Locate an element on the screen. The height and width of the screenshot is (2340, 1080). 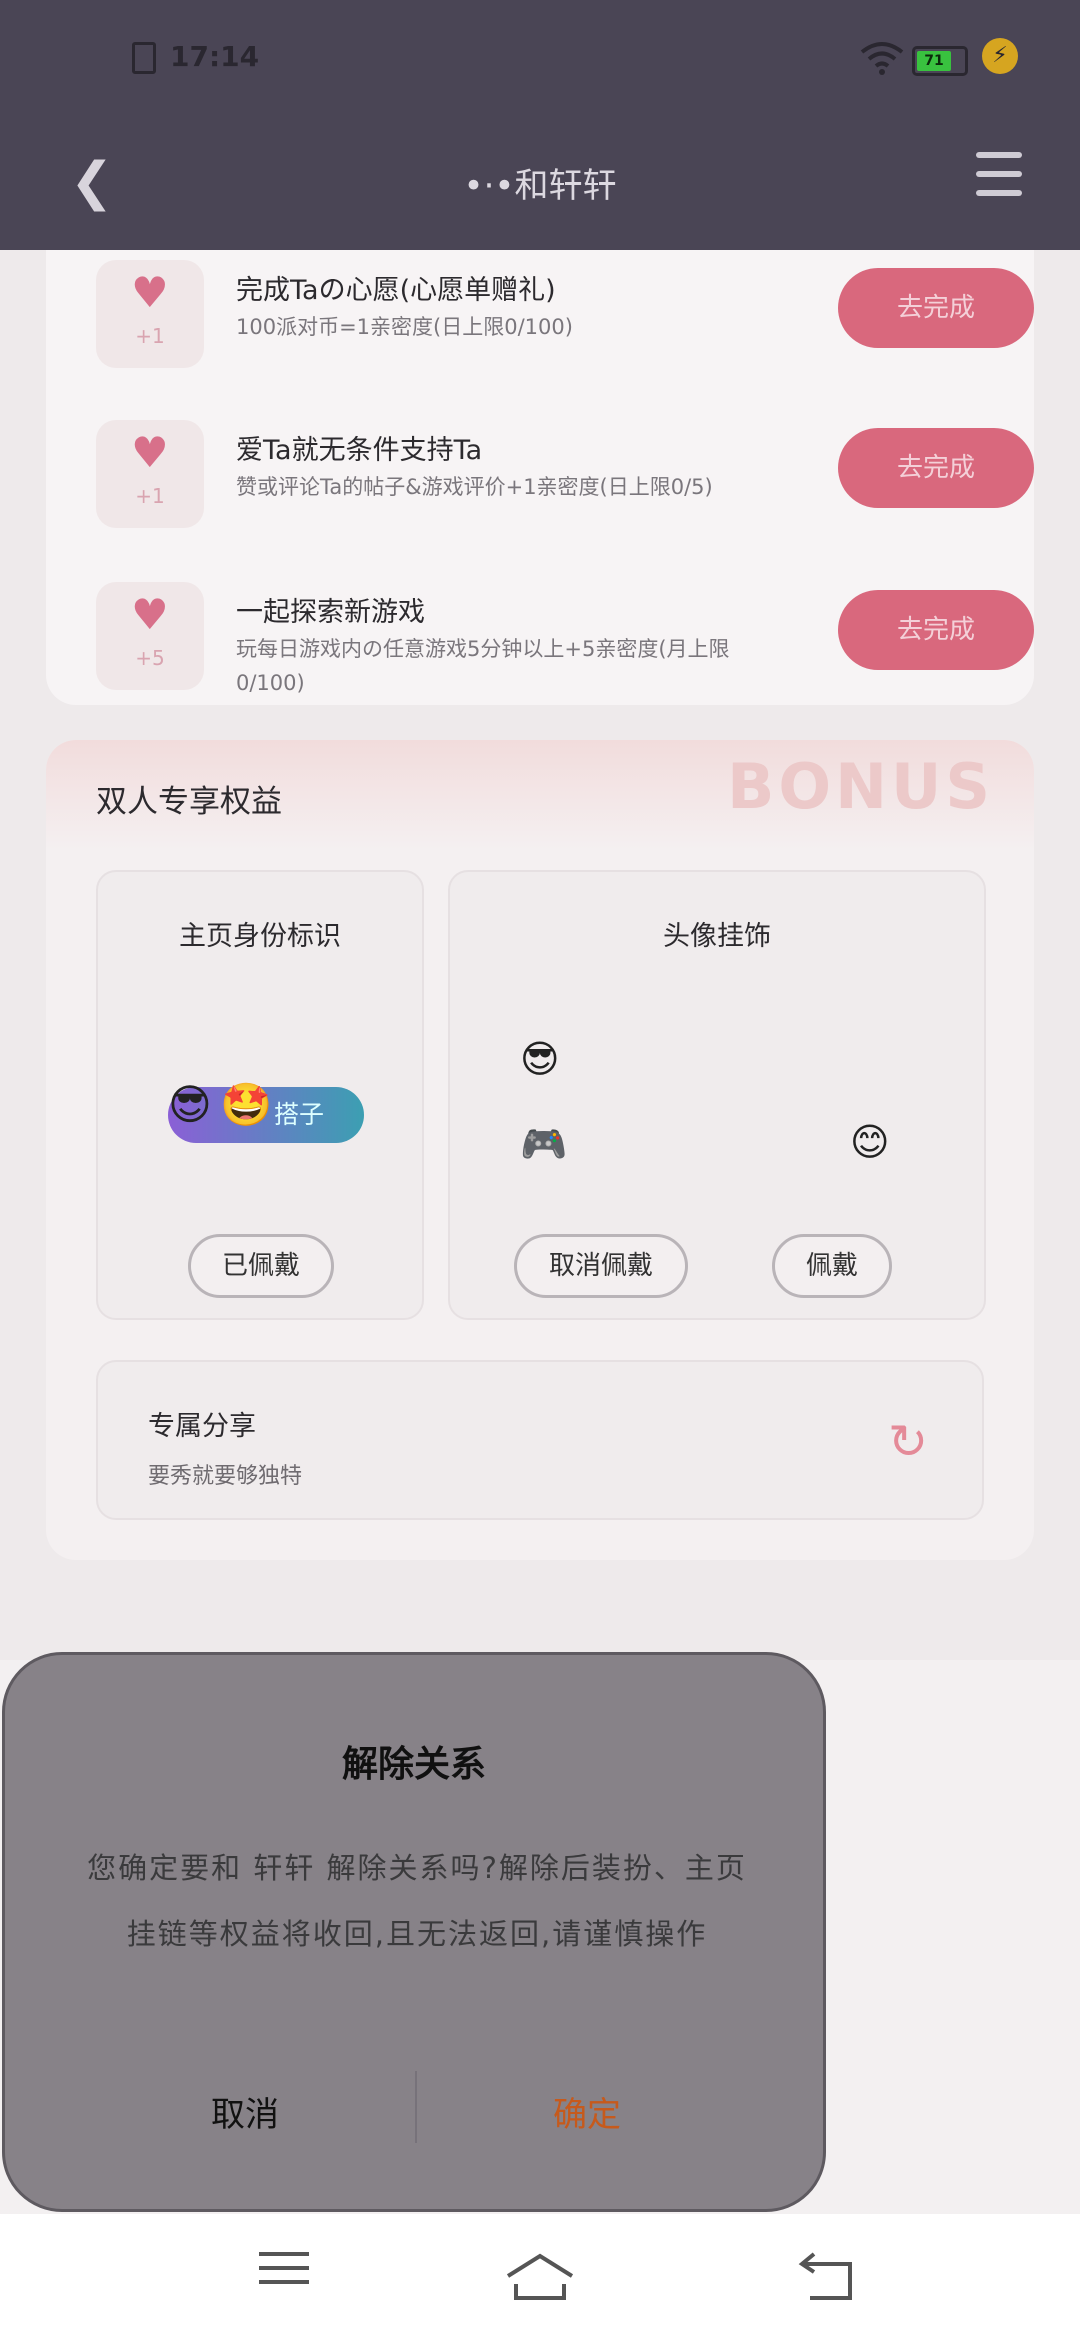
top-bar: 17:14 71 ⚡ ❮ •·•和轩轩 is located at coordinates (540, 125).